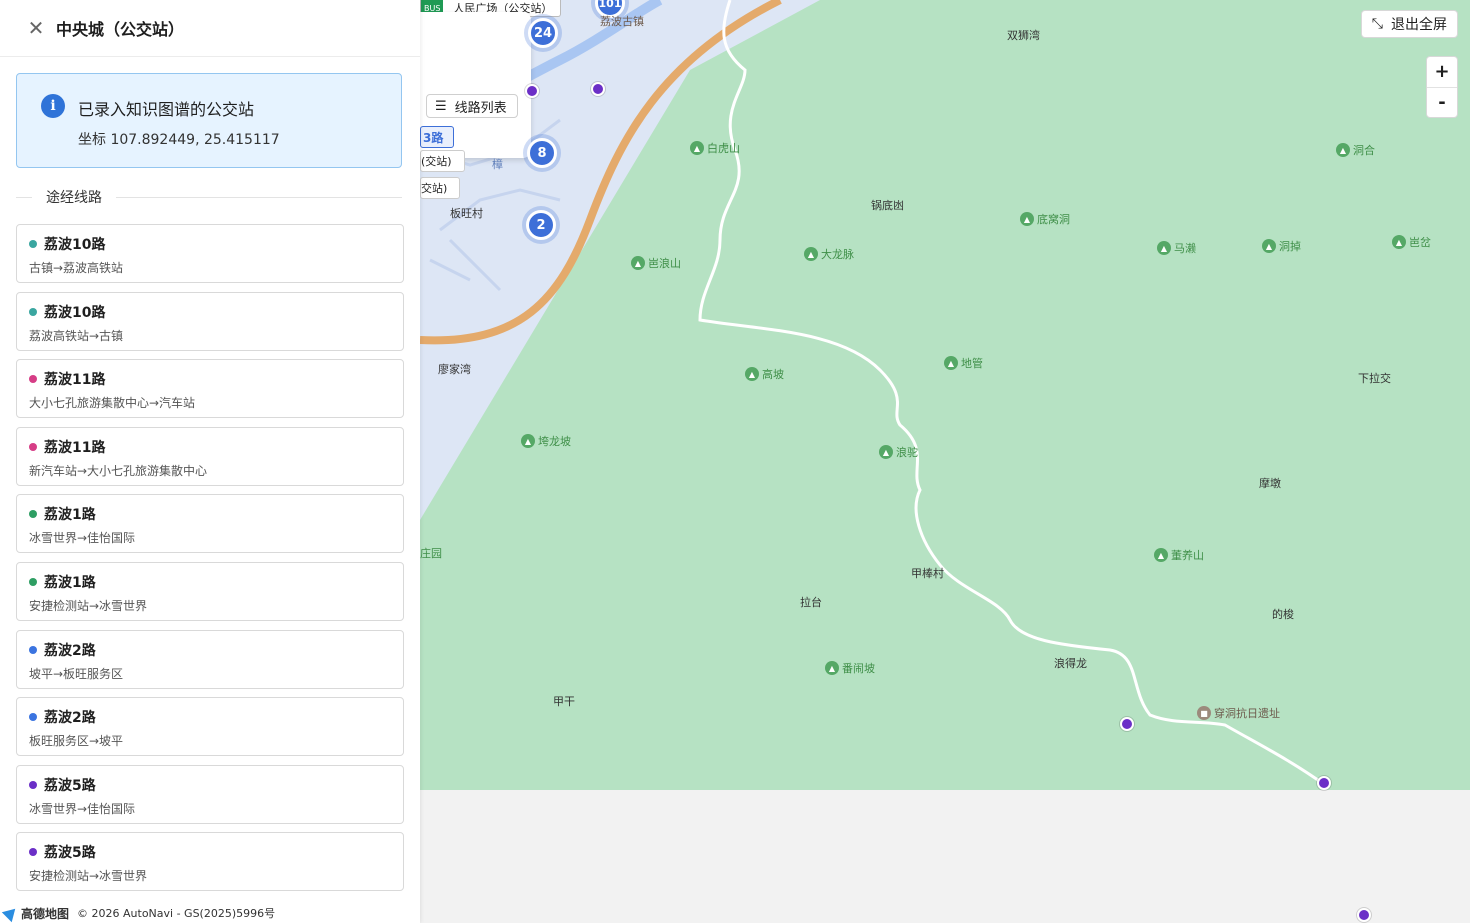 The width and height of the screenshot is (1470, 923). Describe the element at coordinates (179, 140) in the screenshot. I see `coordinate-text: 坐标 107.892449, 25.415117` at that location.